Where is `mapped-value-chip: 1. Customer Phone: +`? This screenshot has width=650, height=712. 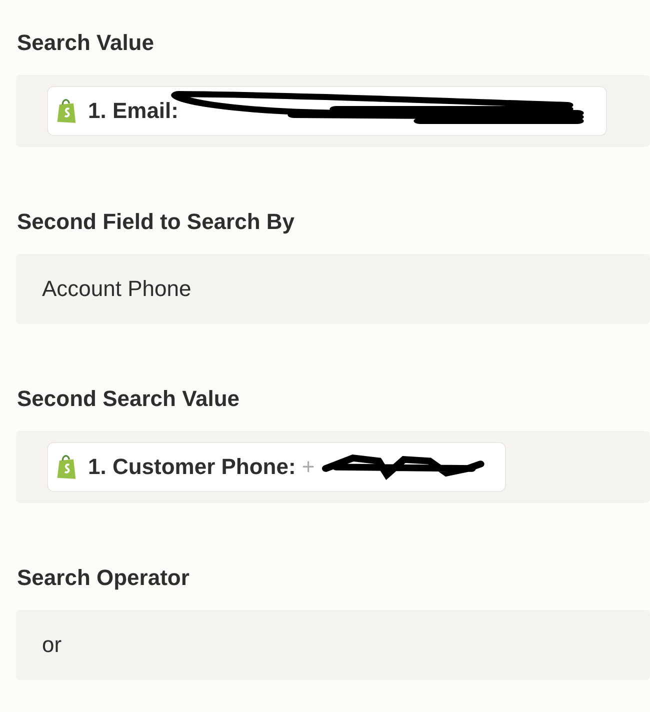 mapped-value-chip: 1. Customer Phone: + is located at coordinates (276, 467).